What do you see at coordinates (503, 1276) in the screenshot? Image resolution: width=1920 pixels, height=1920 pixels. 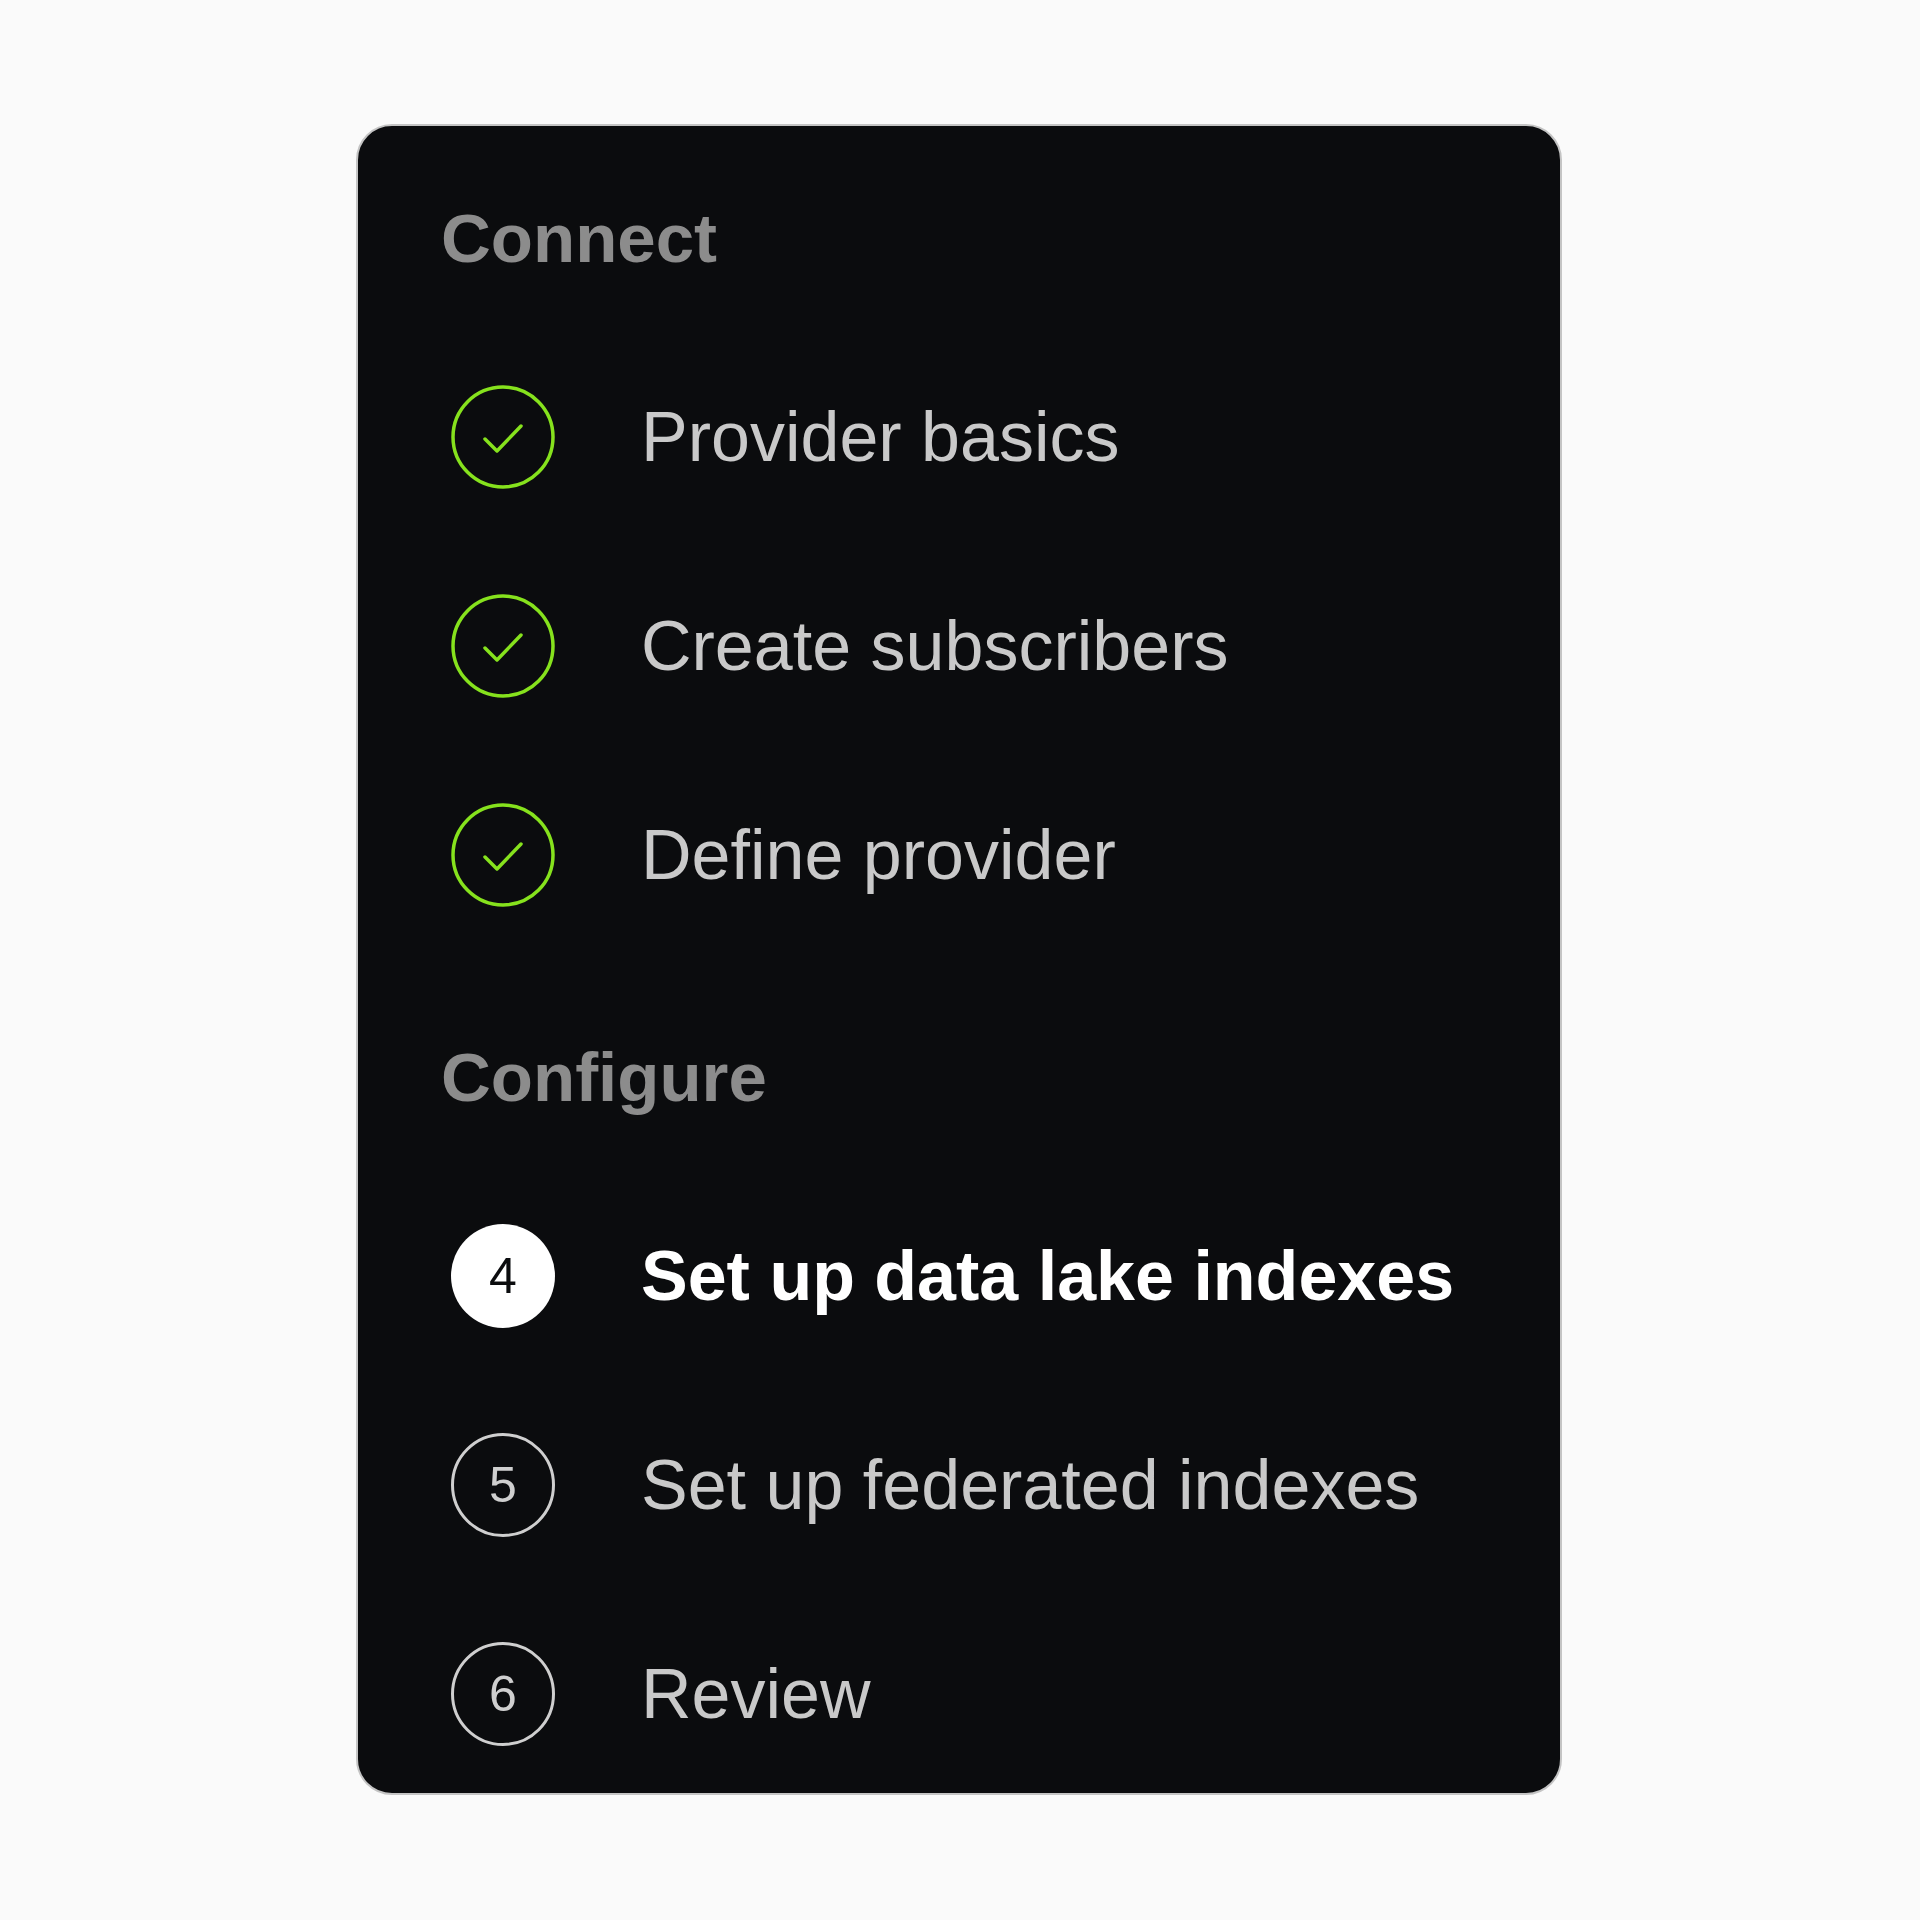 I see `step-number: 4` at bounding box center [503, 1276].